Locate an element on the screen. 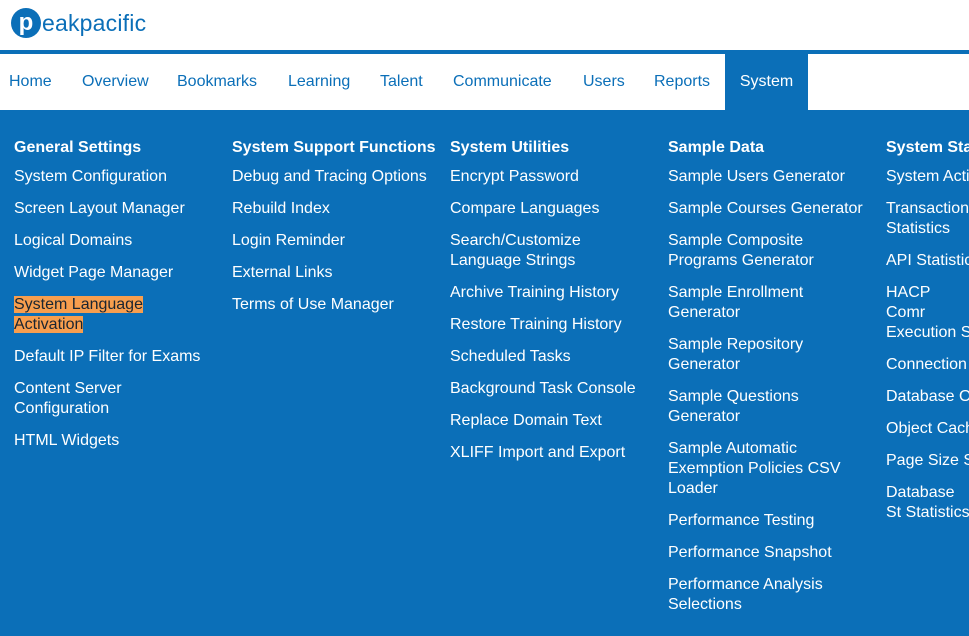 The height and width of the screenshot is (636, 969). menu-item-html-widgets: HTML Widgets is located at coordinates (116, 441).